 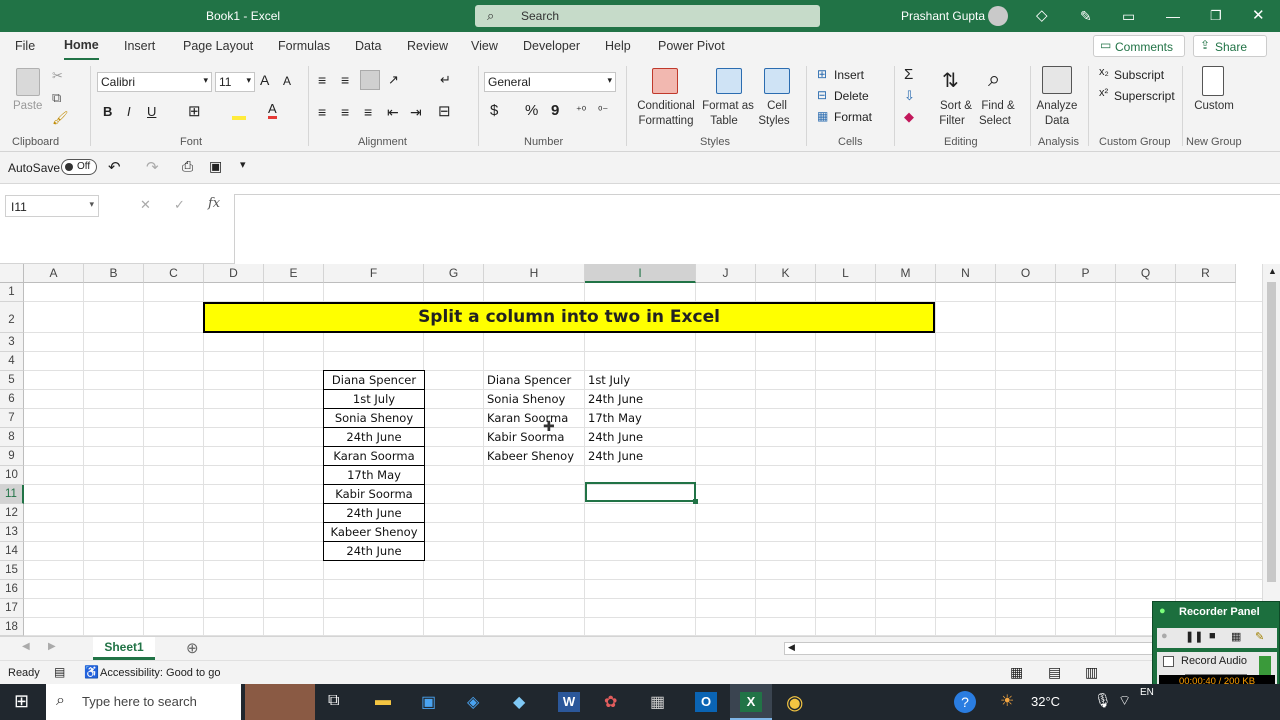 I want to click on tab-view: View, so click(x=484, y=46).